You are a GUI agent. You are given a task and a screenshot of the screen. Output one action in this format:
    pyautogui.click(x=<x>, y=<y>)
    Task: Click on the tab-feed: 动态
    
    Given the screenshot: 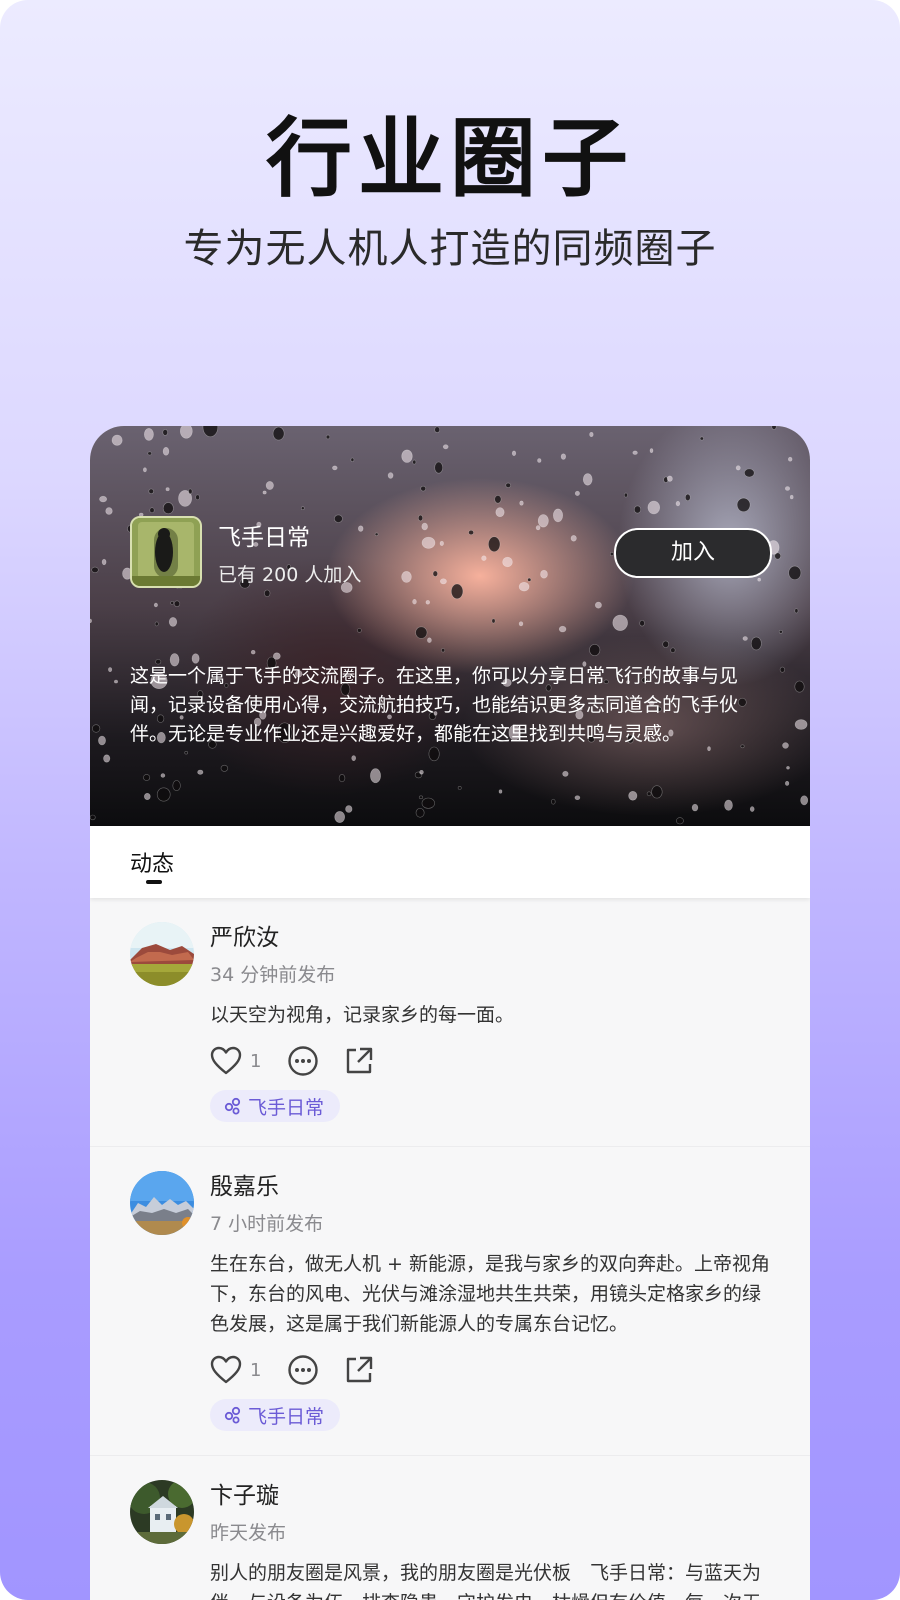 What is the action you would take?
    pyautogui.click(x=152, y=862)
    